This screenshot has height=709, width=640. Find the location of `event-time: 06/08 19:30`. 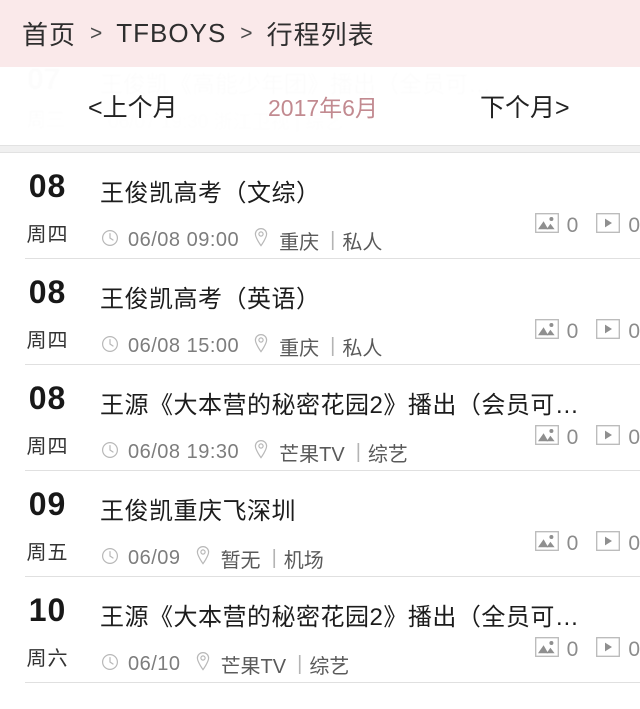

event-time: 06/08 19:30 is located at coordinates (184, 452).